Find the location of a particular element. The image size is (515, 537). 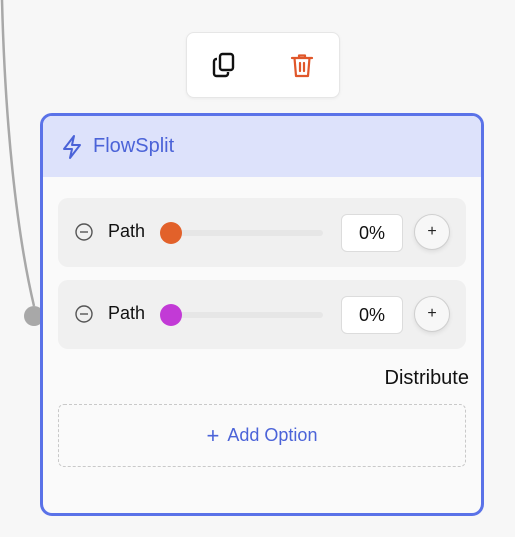

duplicate-button is located at coordinates (224, 65).